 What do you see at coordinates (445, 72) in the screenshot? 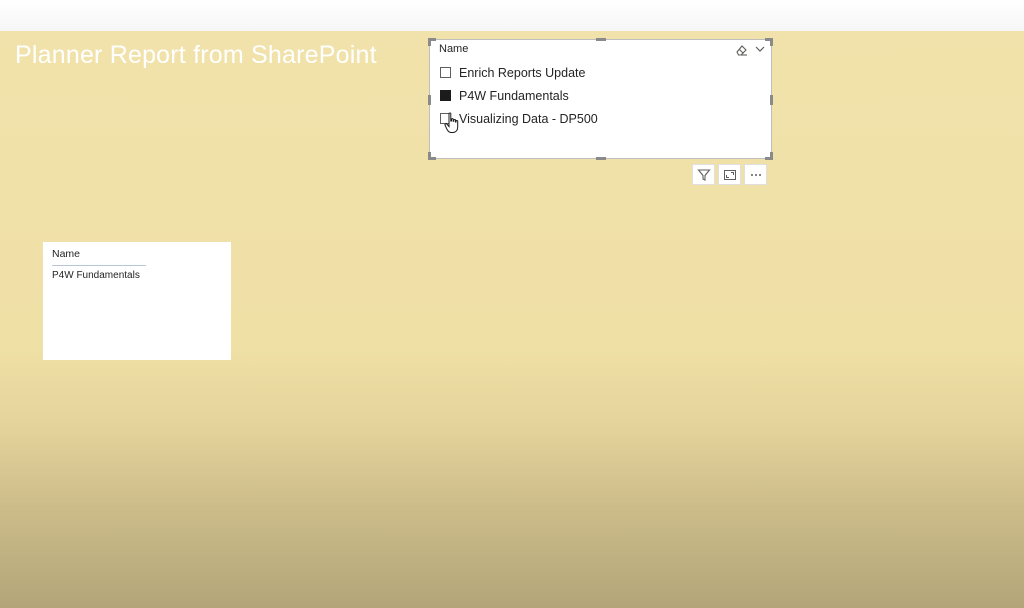
I see `checkbox` at bounding box center [445, 72].